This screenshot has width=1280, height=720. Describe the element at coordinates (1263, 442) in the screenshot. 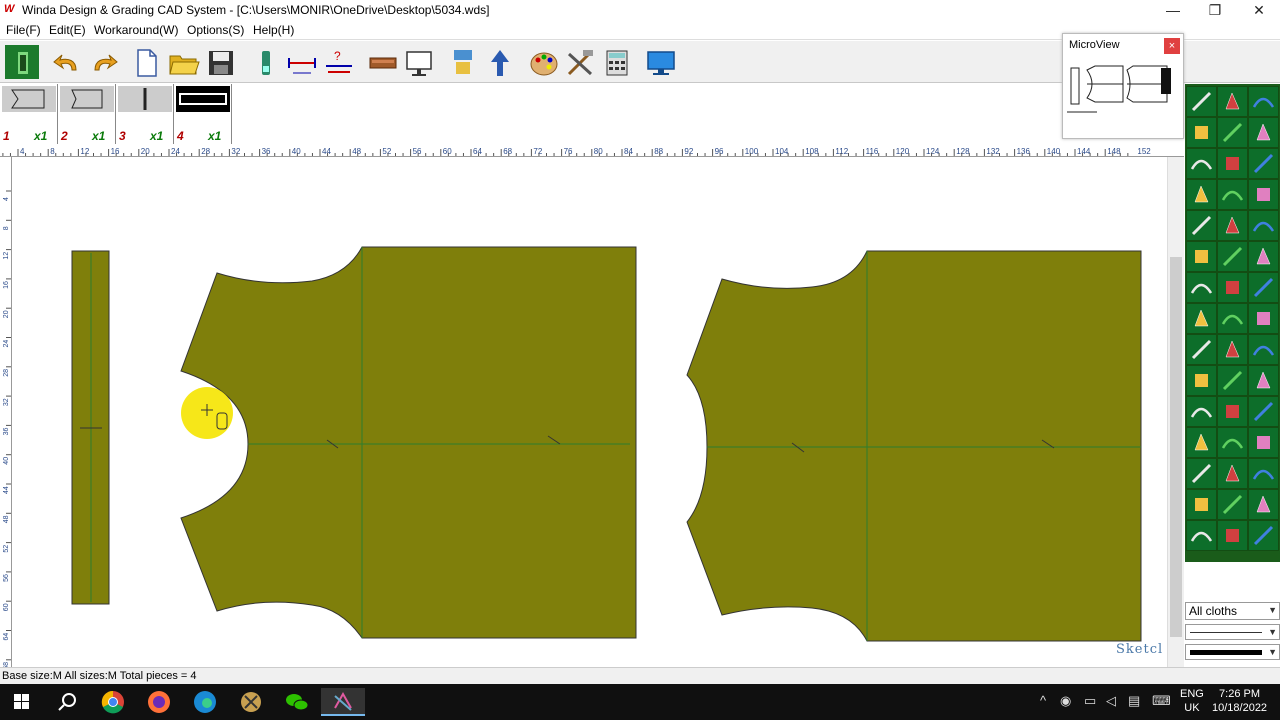

I see `corner-tool-icon` at that location.